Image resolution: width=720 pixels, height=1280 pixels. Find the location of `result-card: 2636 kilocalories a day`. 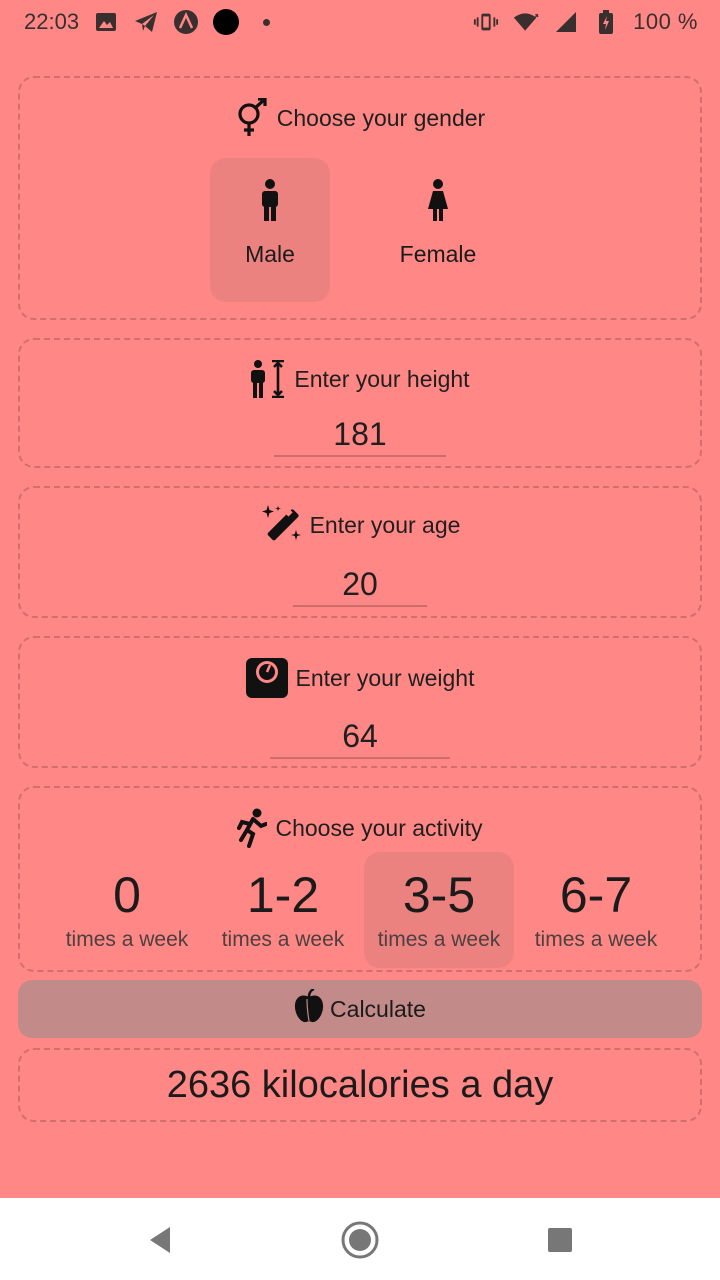

result-card: 2636 kilocalories a day is located at coordinates (360, 1085).